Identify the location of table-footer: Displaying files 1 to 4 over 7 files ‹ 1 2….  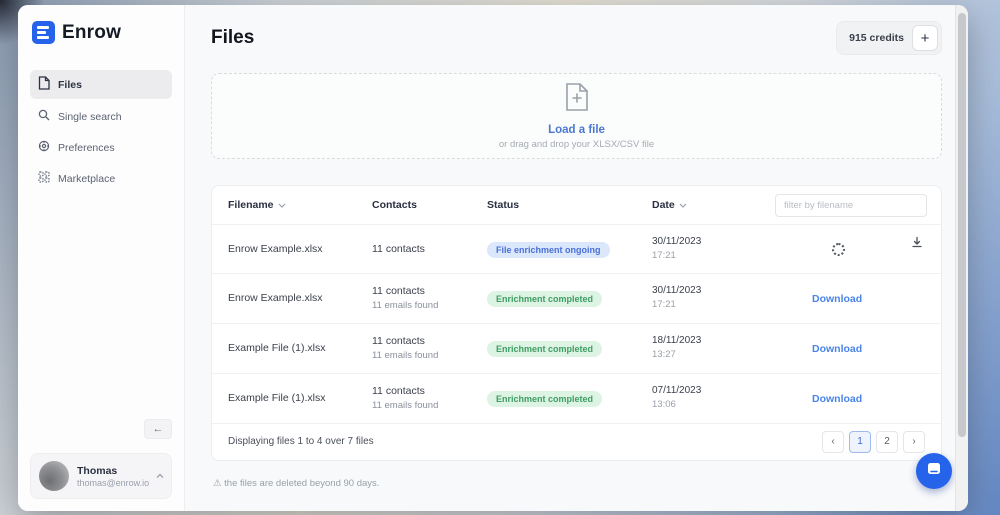
(576, 441).